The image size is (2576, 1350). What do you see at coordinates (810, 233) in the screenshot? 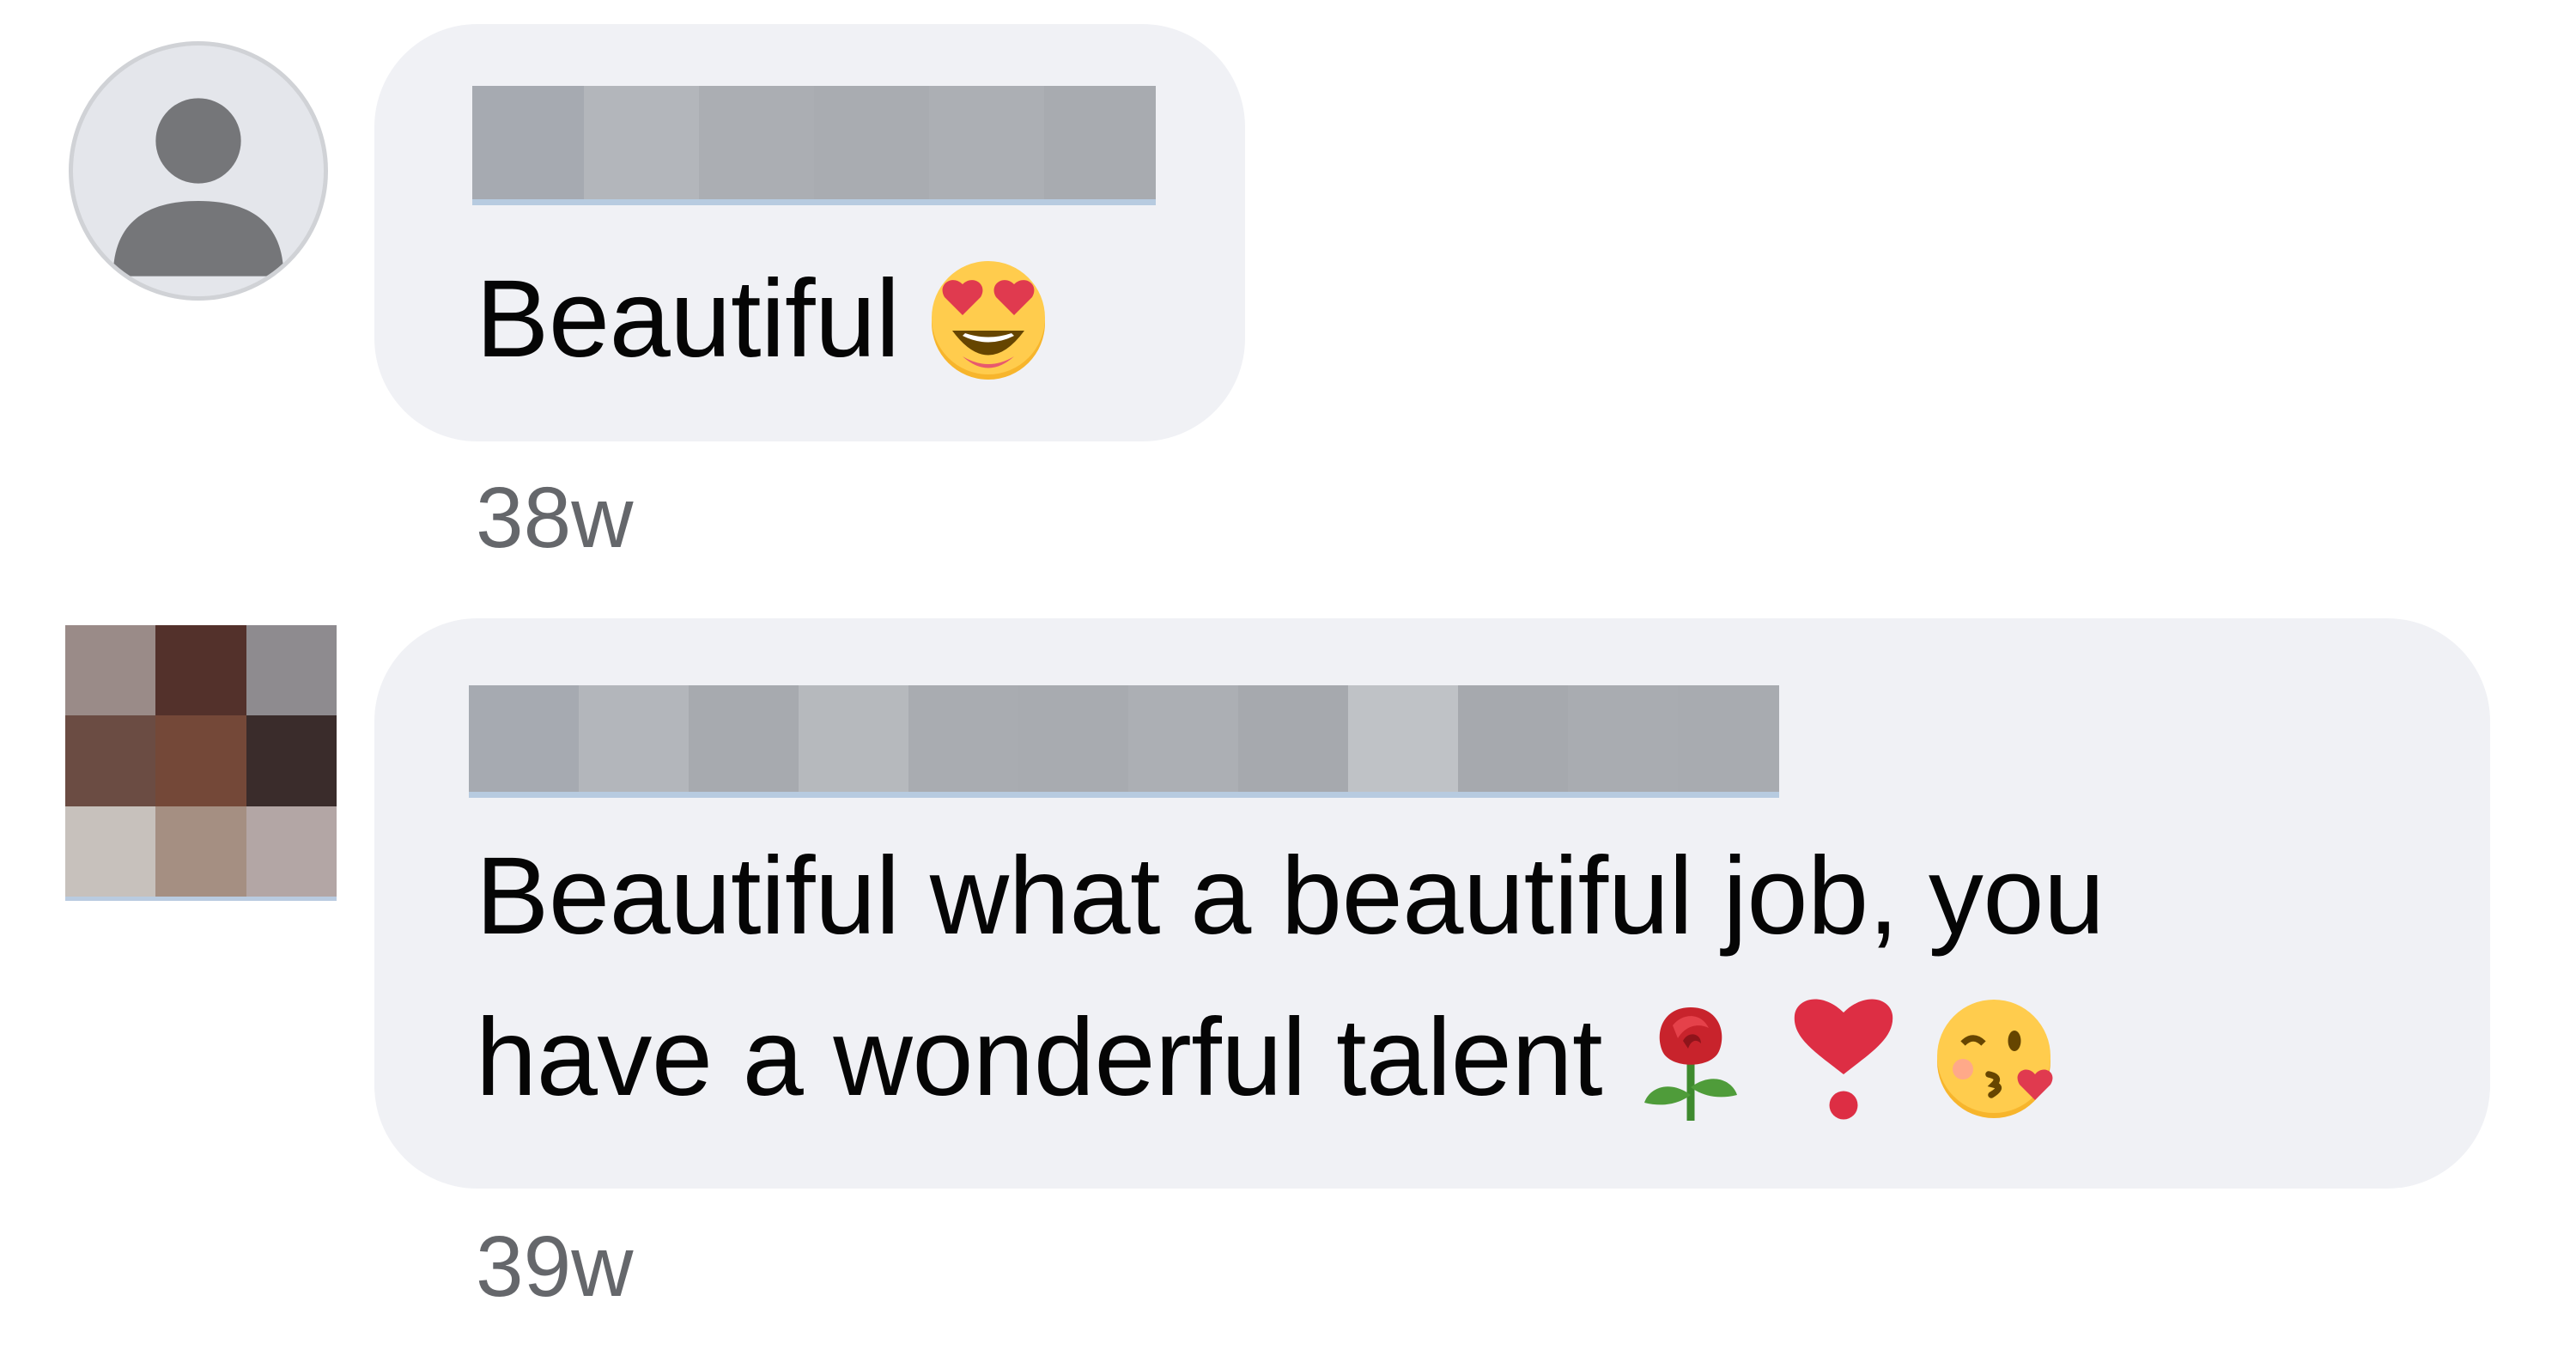
I see `comment-bubble: Beautiful` at bounding box center [810, 233].